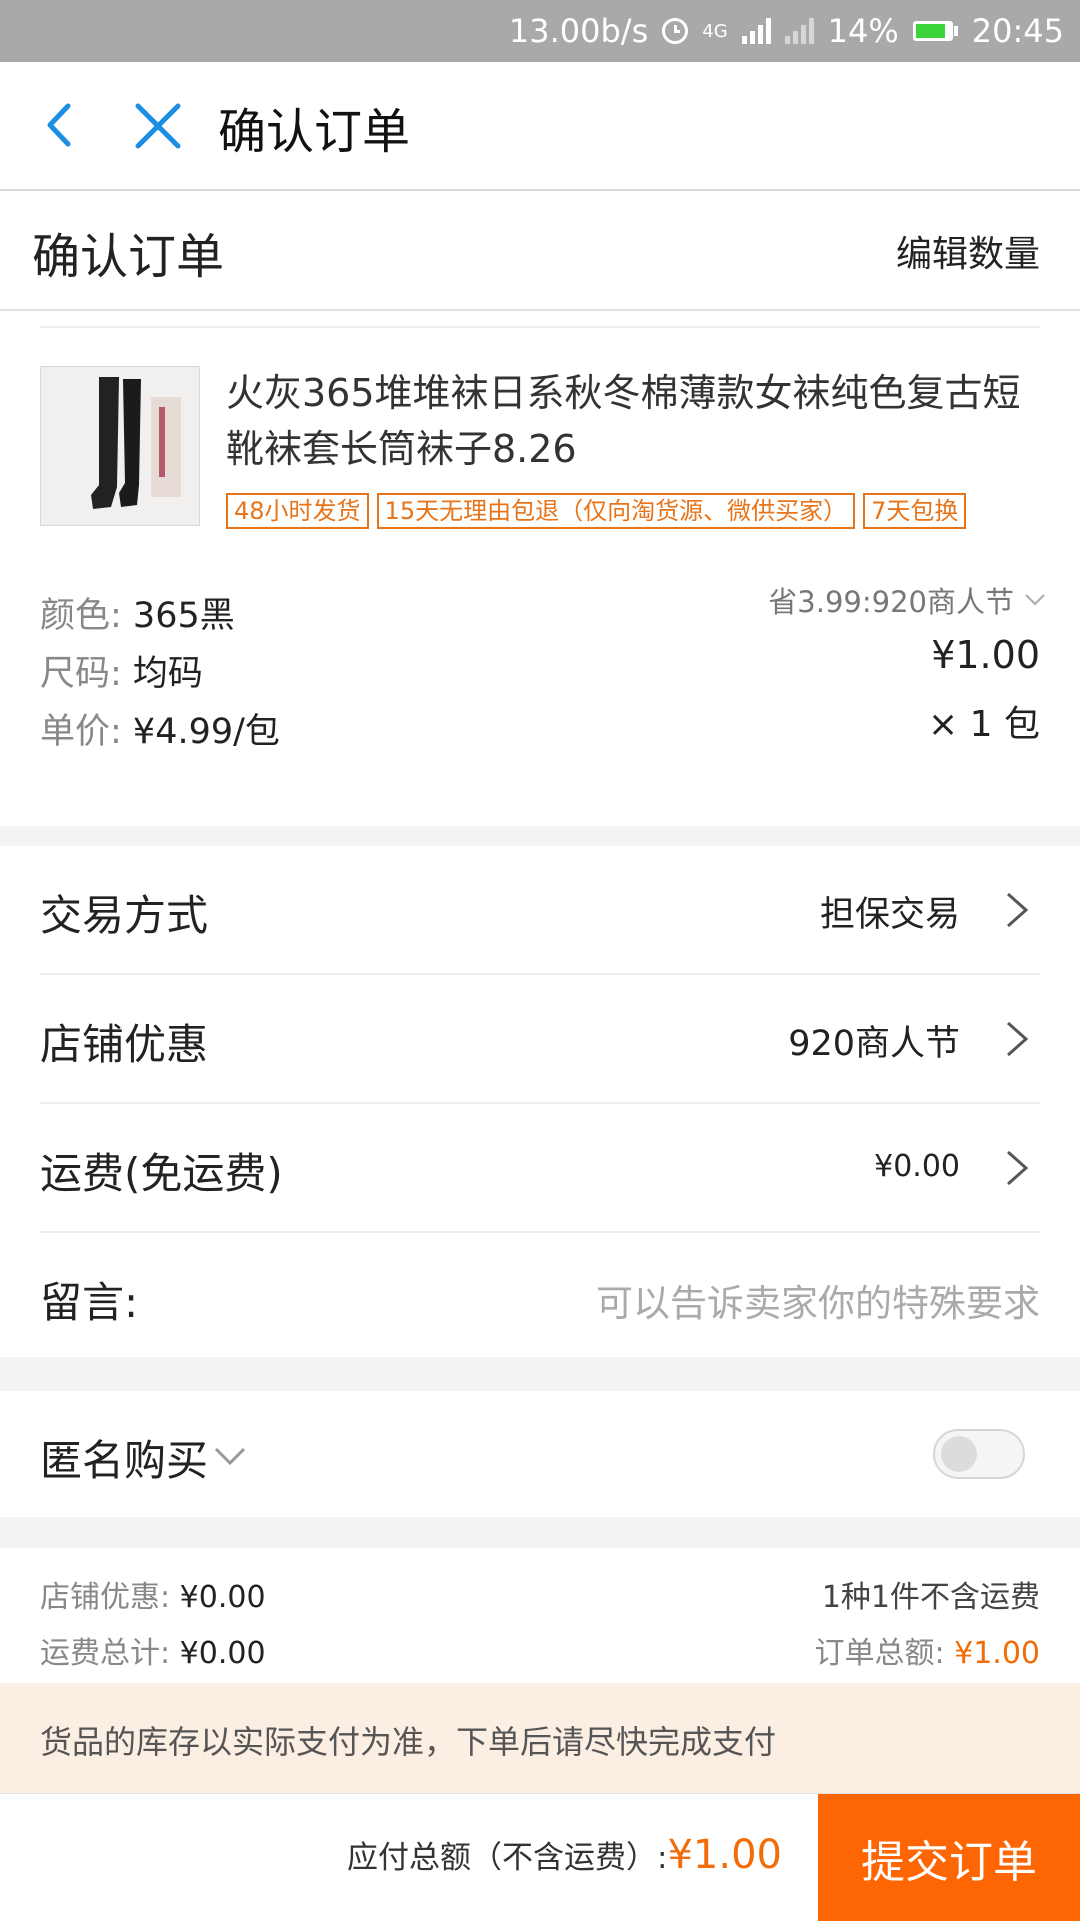  What do you see at coordinates (984, 724) in the screenshot?
I see `product-quantity: × 1 包` at bounding box center [984, 724].